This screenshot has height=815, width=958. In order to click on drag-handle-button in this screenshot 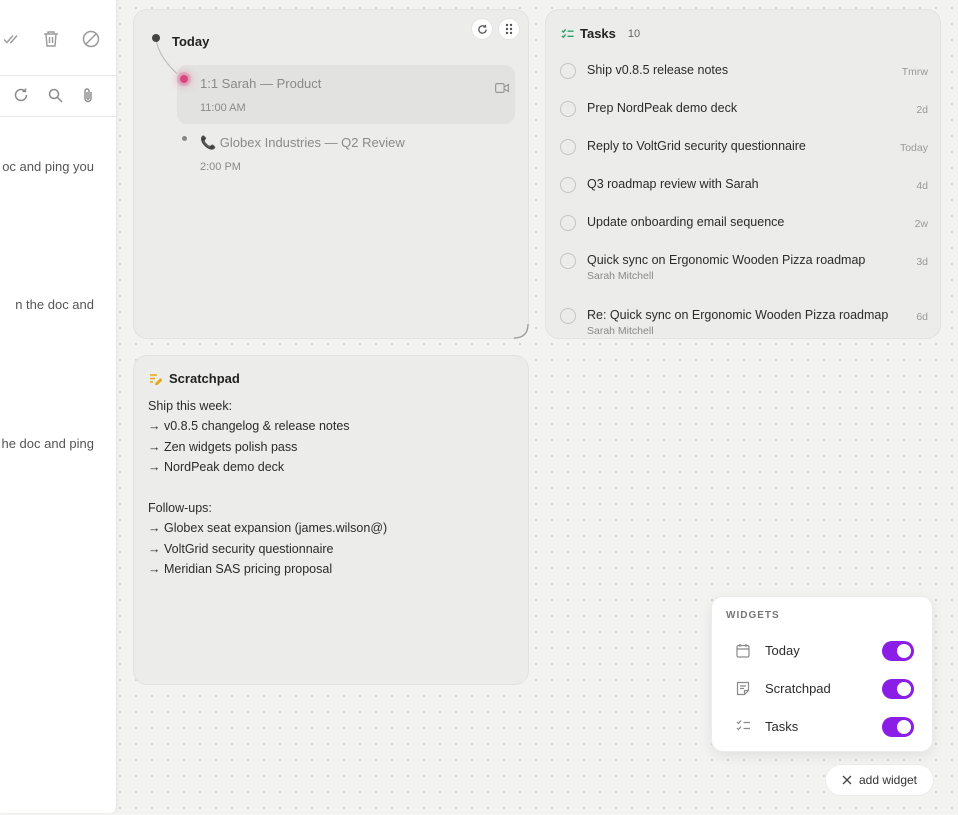, I will do `click(509, 29)`.